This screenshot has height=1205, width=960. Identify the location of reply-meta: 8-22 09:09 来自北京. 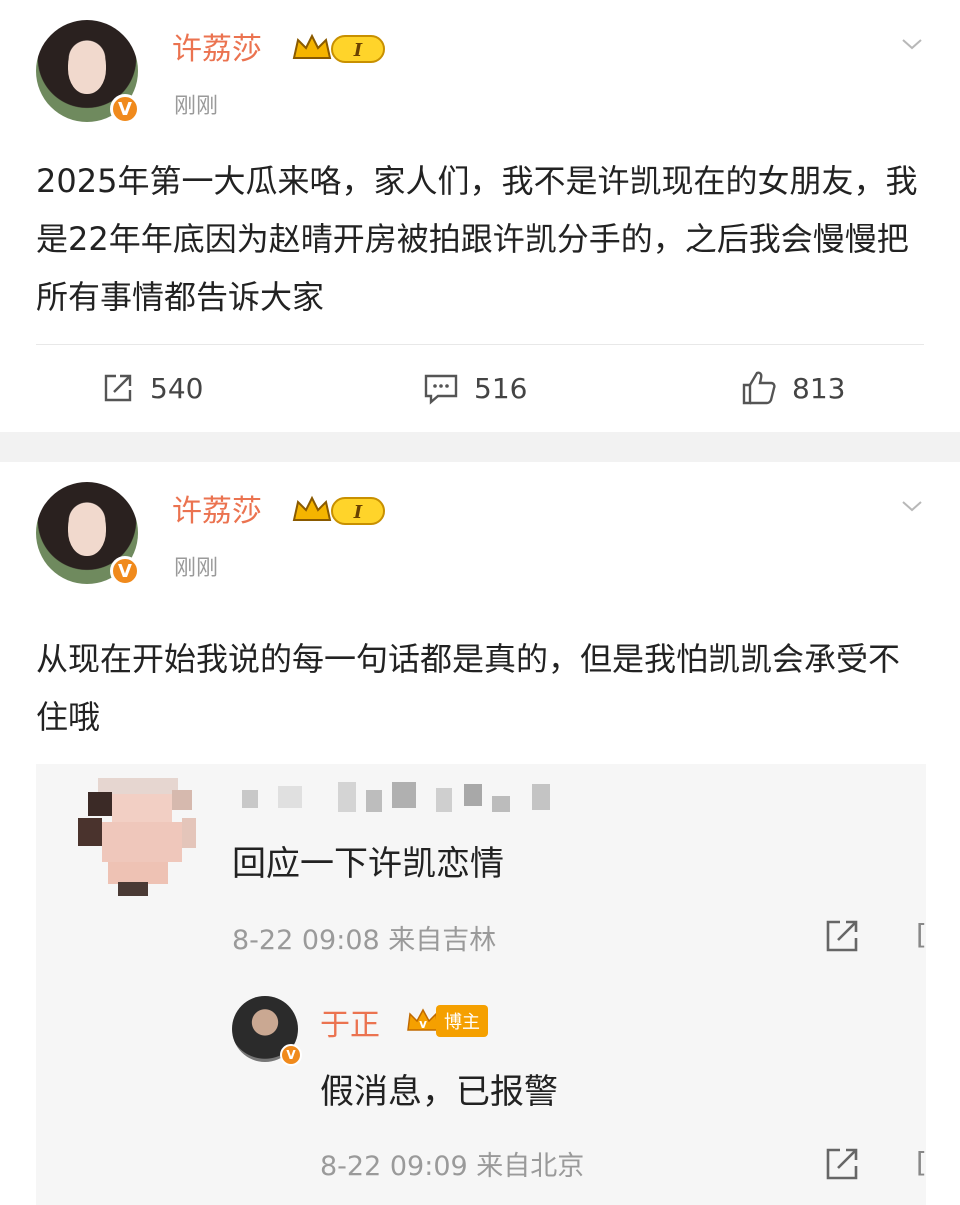
(452, 1166).